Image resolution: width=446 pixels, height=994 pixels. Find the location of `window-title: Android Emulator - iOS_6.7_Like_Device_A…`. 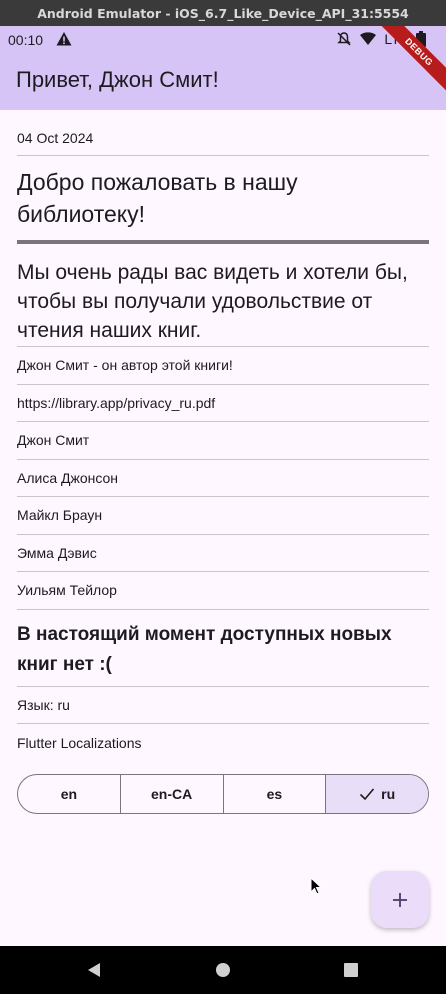

window-title: Android Emulator - iOS_6.7_Like_Device_A… is located at coordinates (223, 13).